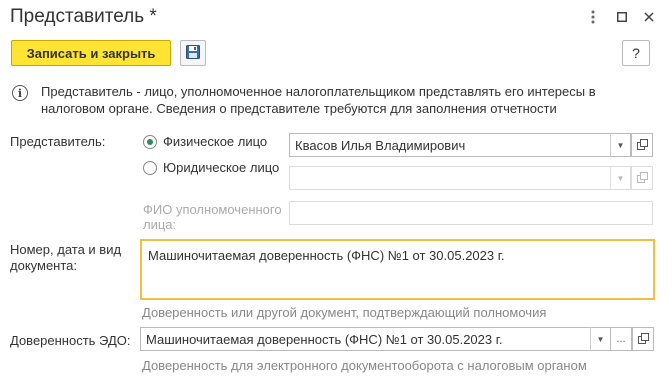  I want to click on edo-dropdown-button: ▼, so click(600, 339).